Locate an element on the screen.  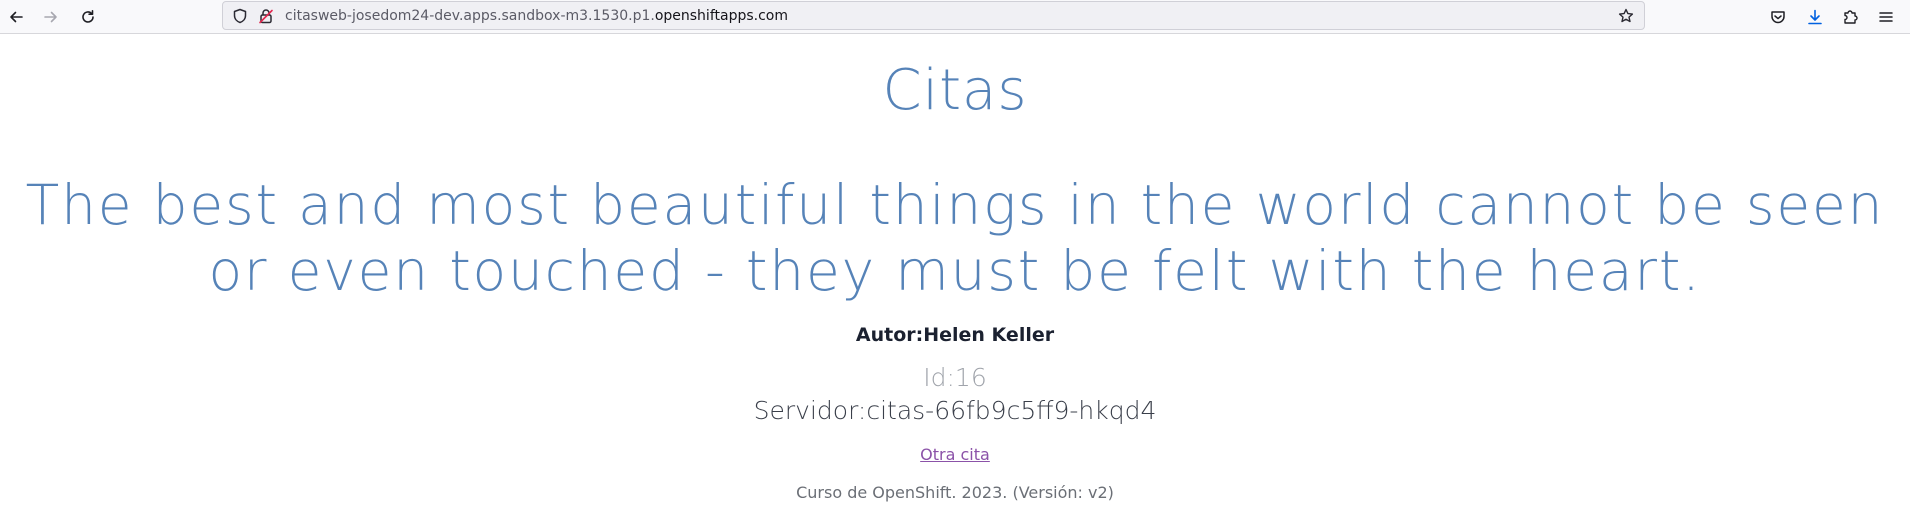
page-footer: Curso de OpenShift. 2023. (Versión: v2) is located at coordinates (955, 492).